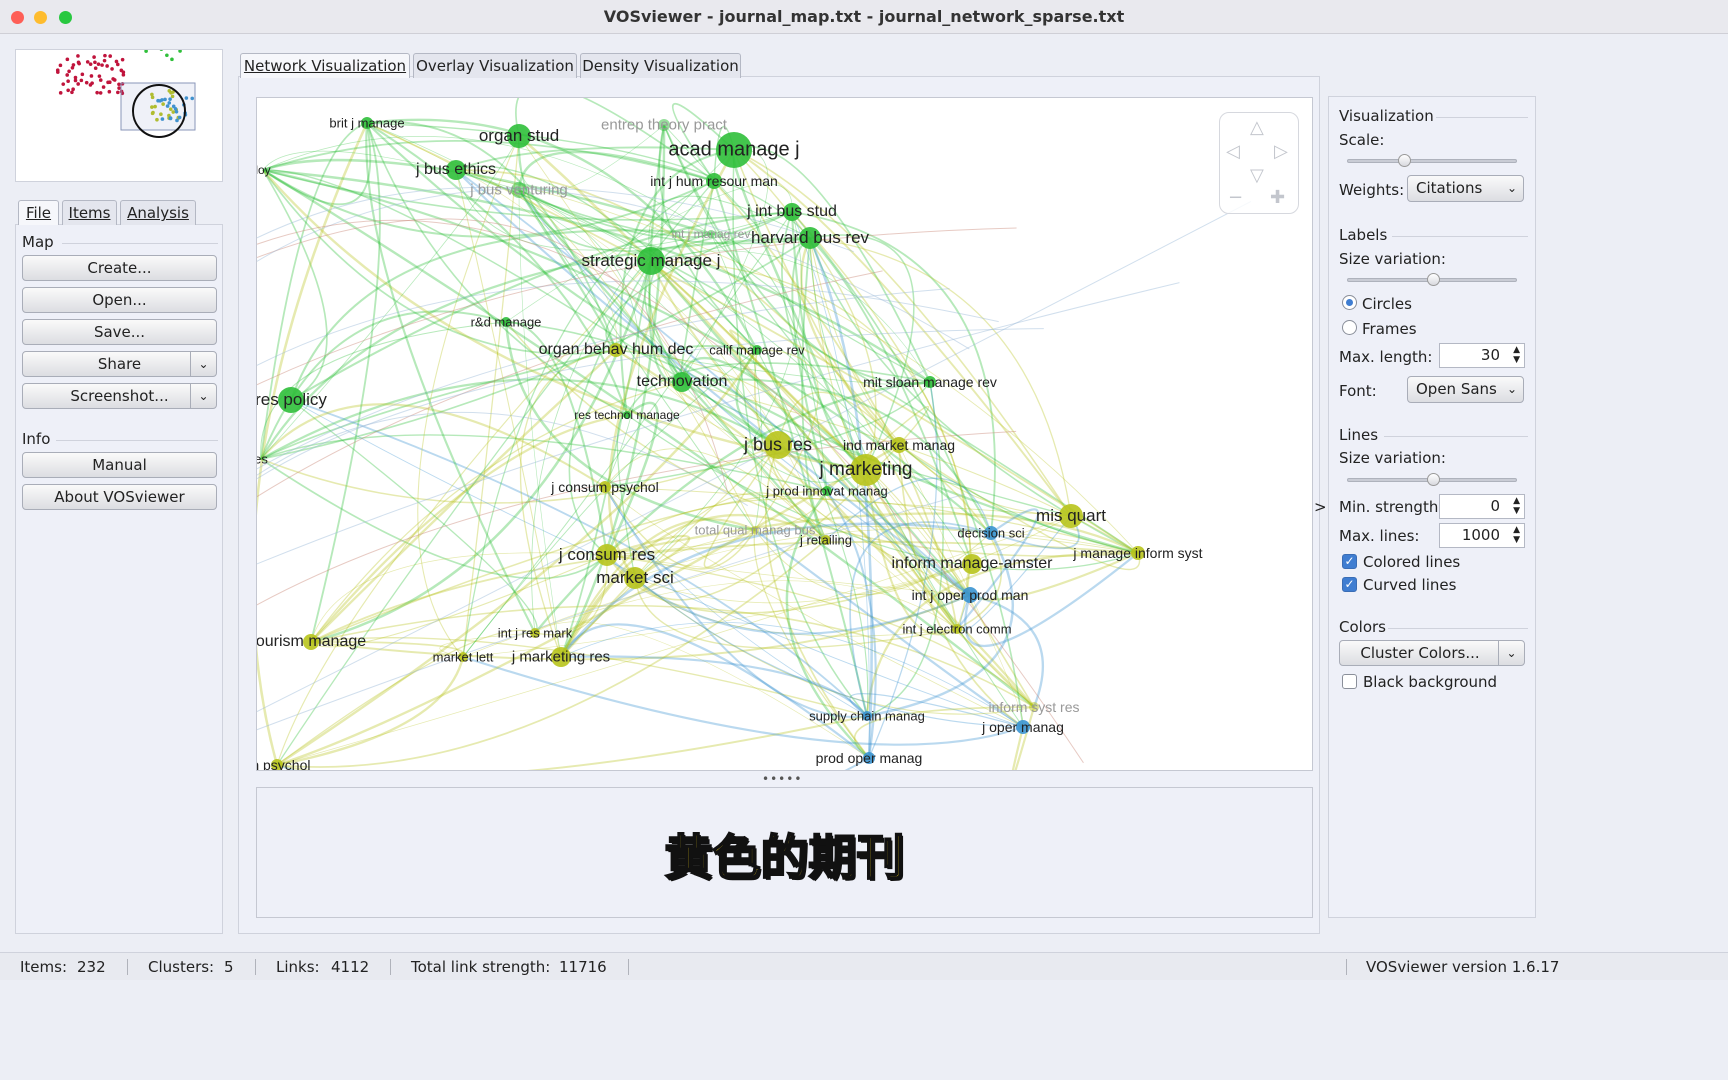  I want to click on manual-label: Manual, so click(119, 465).